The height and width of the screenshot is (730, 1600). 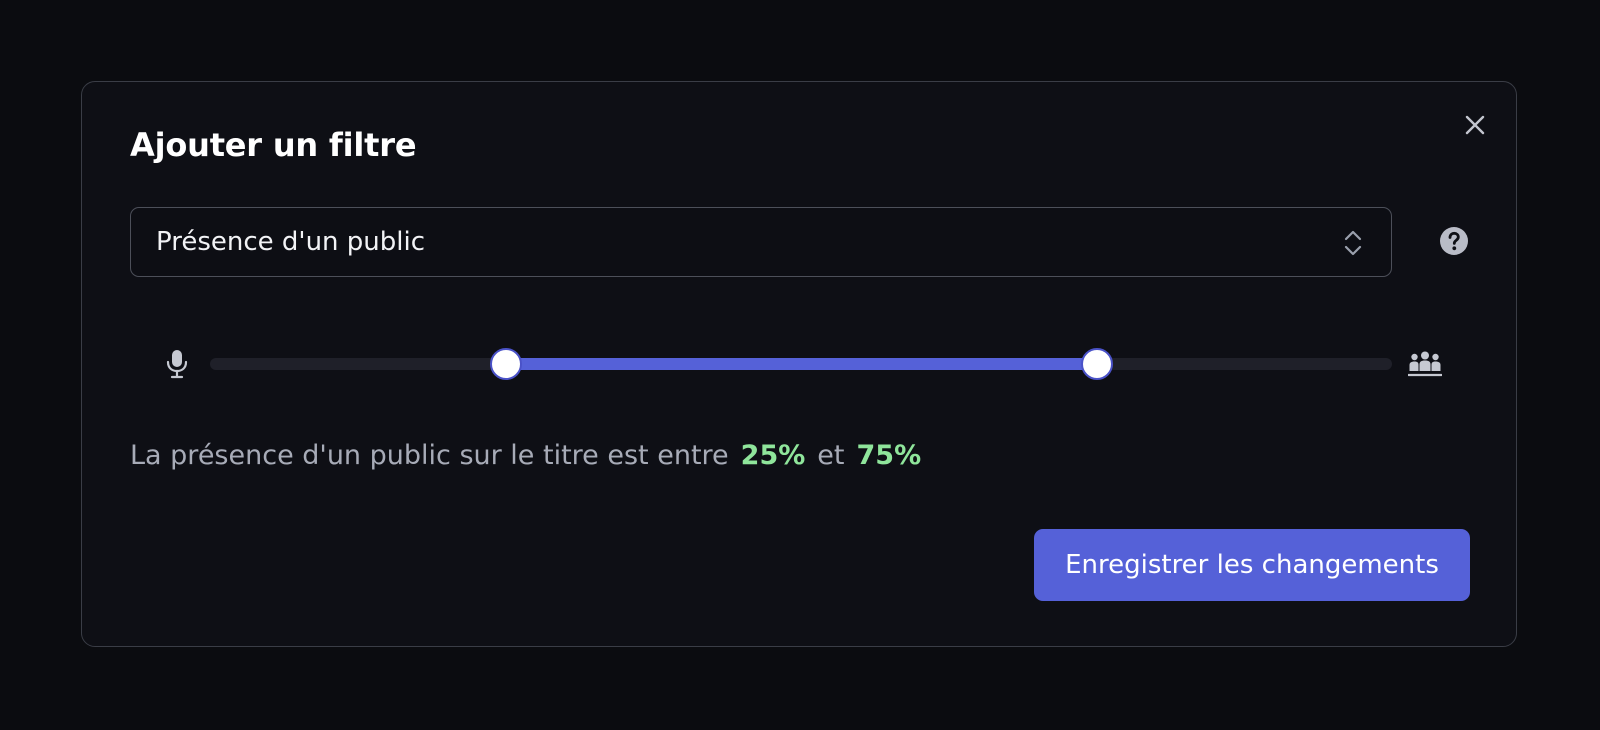 What do you see at coordinates (291, 242) in the screenshot?
I see `filter-type-select-value: Présence d'un public` at bounding box center [291, 242].